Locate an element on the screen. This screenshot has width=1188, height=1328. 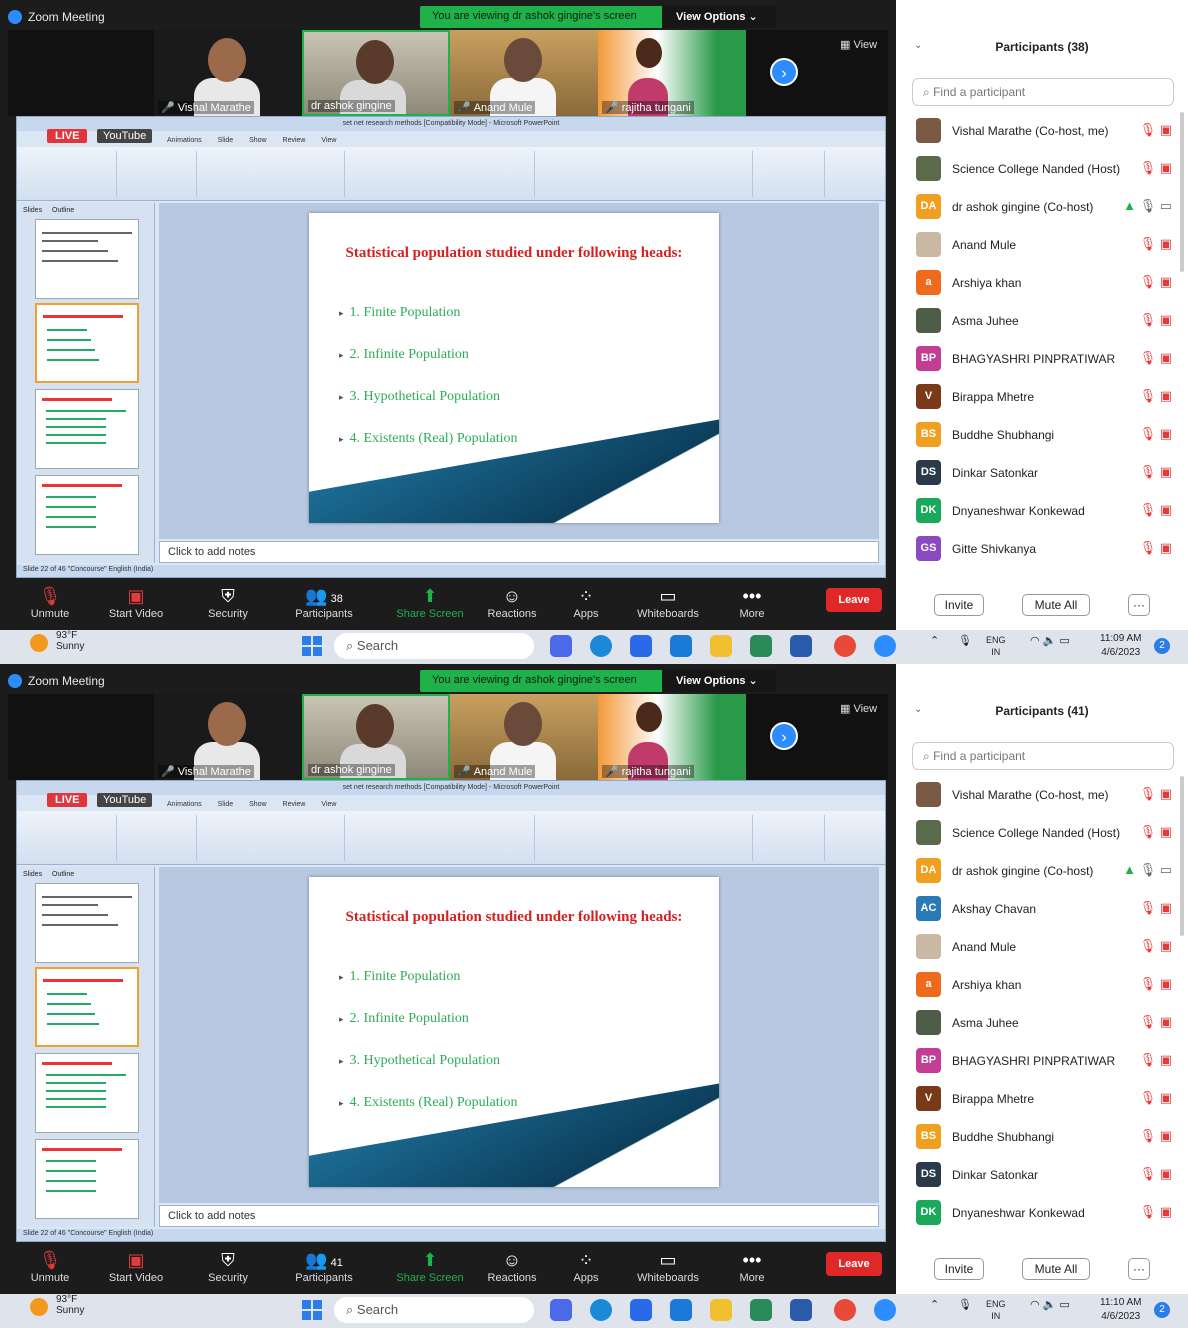
participant-row: a Arshiya khan 🎙︎ ▣ is located at coordinates (1042, 283).